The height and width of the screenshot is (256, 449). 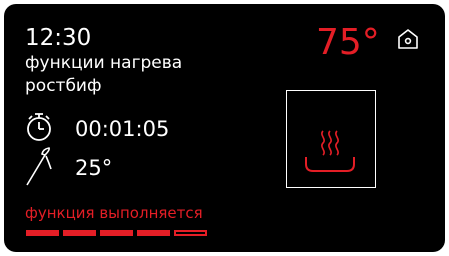 What do you see at coordinates (63, 86) in the screenshot?
I see `heating-function-name: ростбиф` at bounding box center [63, 86].